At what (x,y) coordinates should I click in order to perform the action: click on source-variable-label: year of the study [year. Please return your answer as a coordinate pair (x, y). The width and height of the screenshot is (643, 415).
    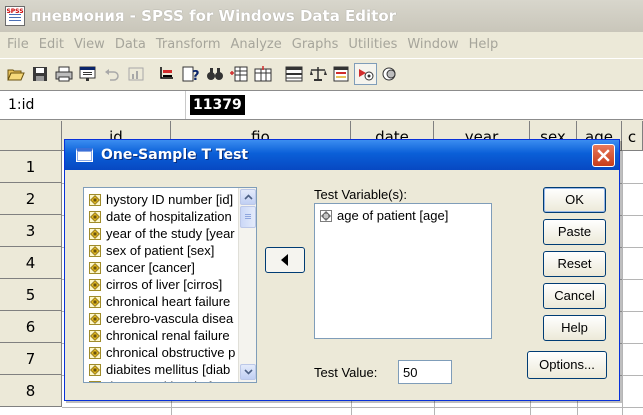
    Looking at the image, I should click on (170, 233).